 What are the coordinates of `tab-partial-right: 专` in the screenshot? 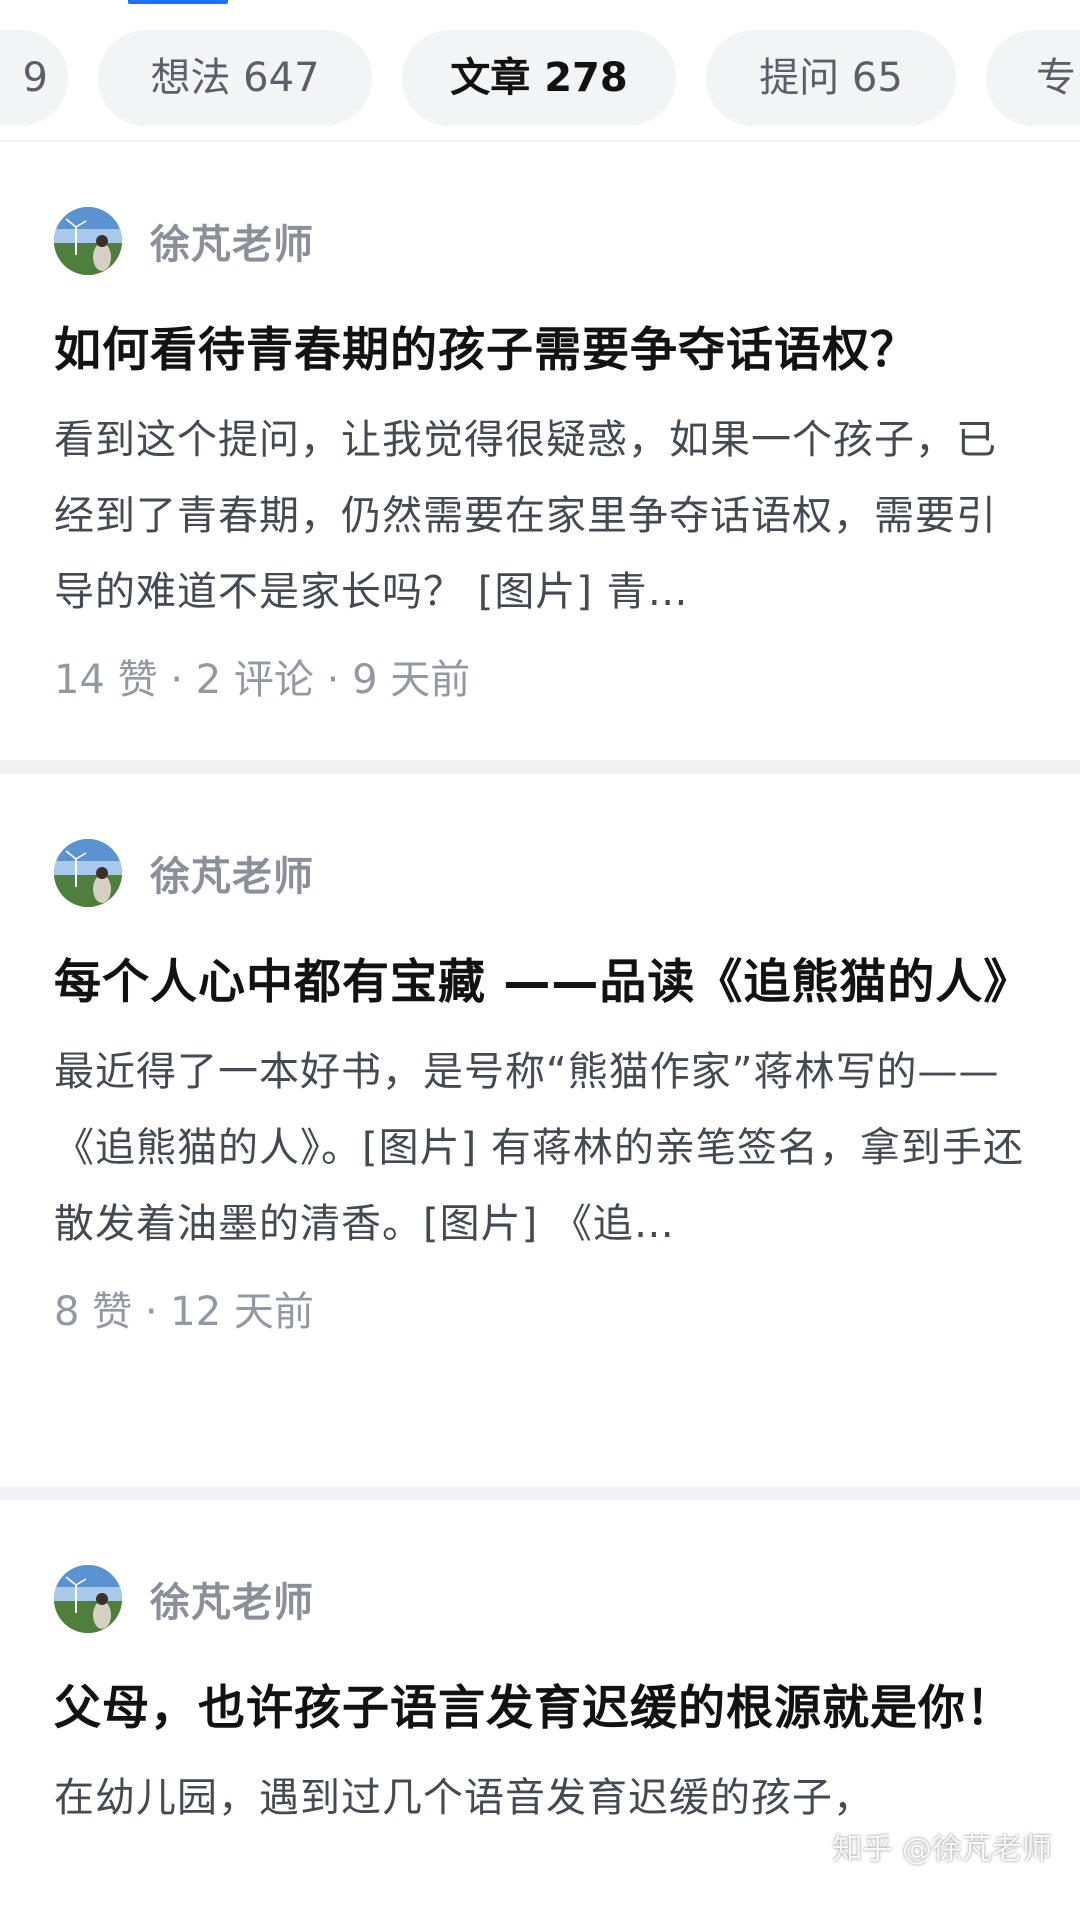 It's located at (1033, 78).